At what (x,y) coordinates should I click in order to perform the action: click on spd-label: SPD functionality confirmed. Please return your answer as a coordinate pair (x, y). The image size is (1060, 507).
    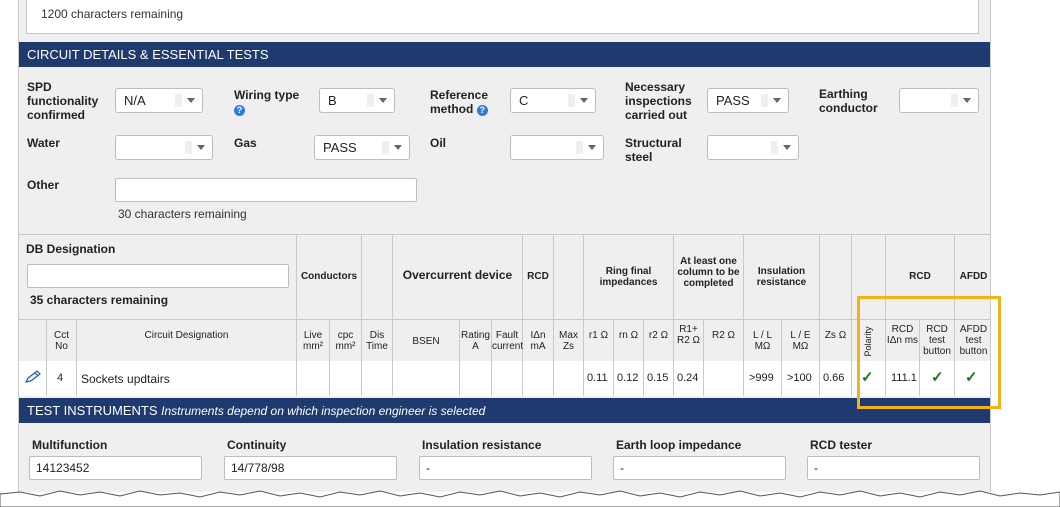
    Looking at the image, I should click on (63, 101).